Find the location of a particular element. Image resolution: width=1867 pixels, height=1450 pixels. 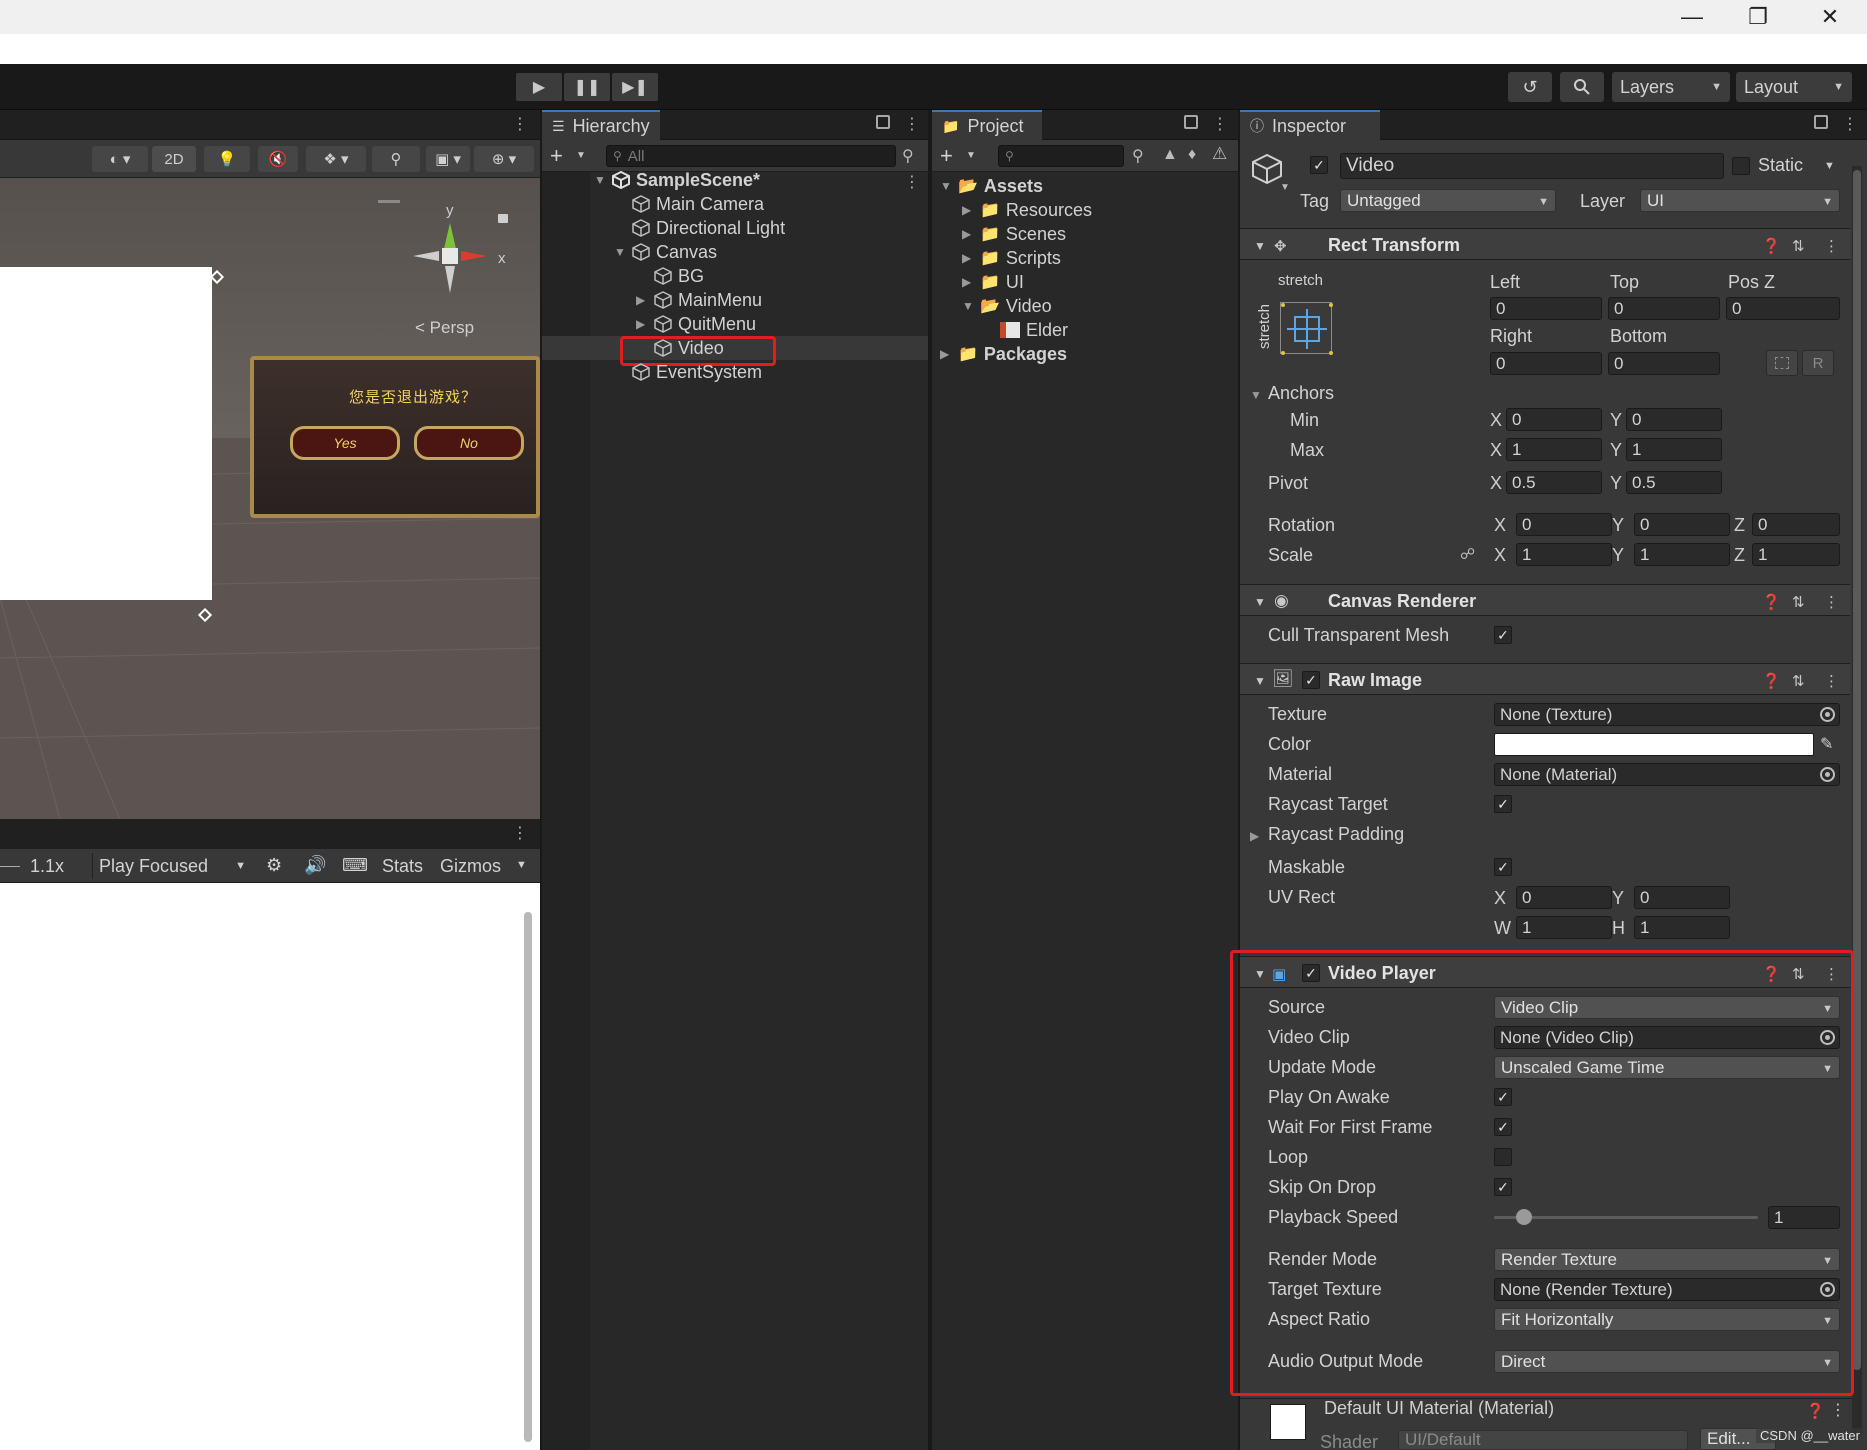

uv-w-field: 1 is located at coordinates (1564, 927).